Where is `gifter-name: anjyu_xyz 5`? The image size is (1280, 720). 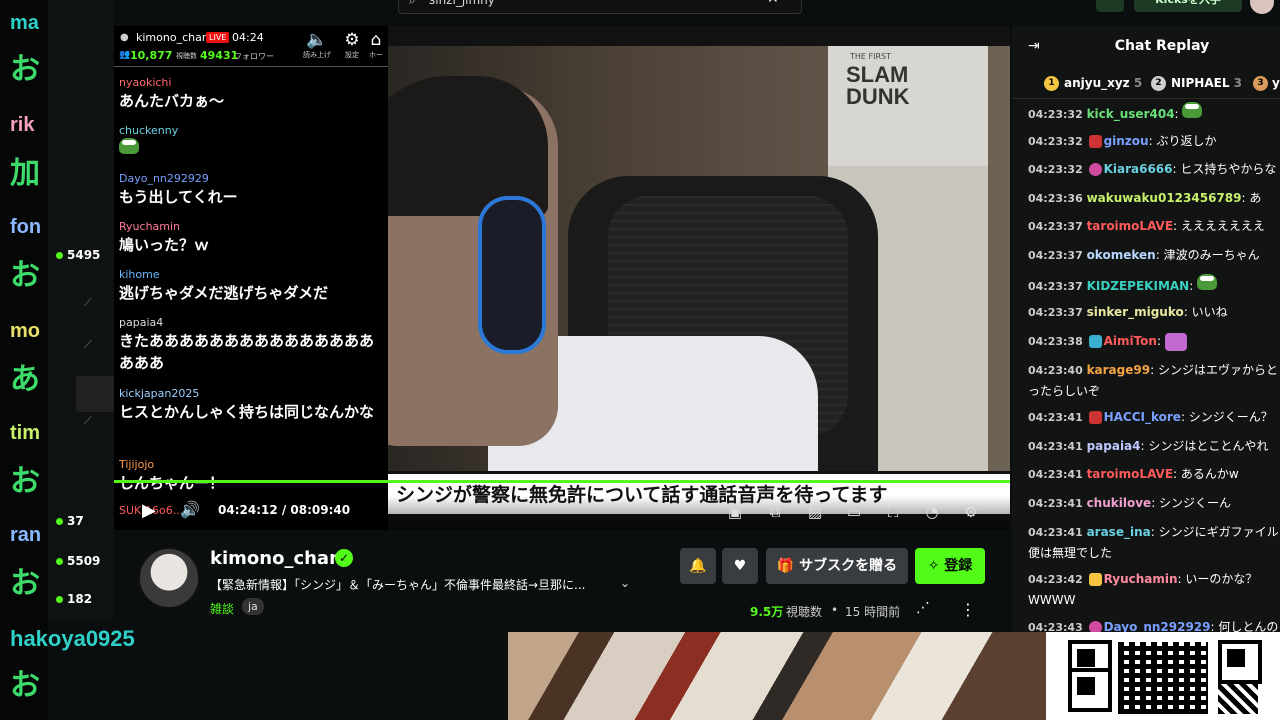
gifter-name: anjyu_xyz 5 is located at coordinates (1103, 83).